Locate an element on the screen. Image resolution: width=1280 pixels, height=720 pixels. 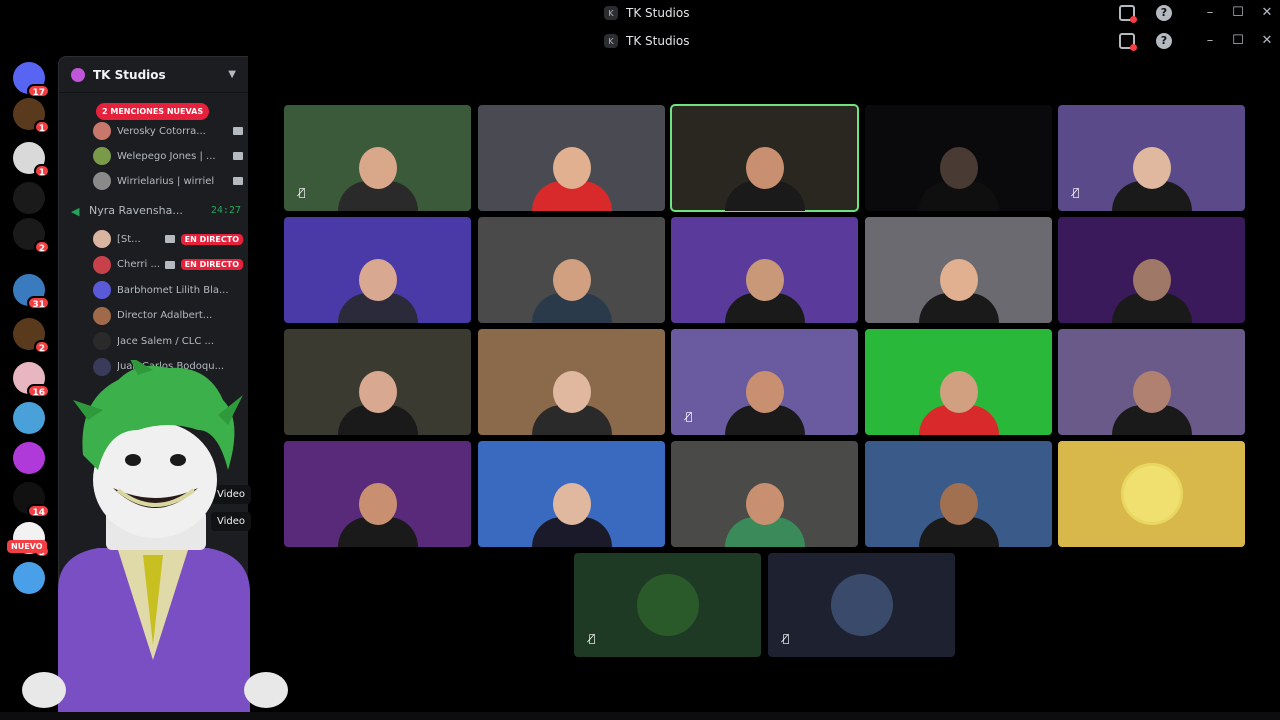
server-3-icon: 1 is located at coordinates (31, 160).